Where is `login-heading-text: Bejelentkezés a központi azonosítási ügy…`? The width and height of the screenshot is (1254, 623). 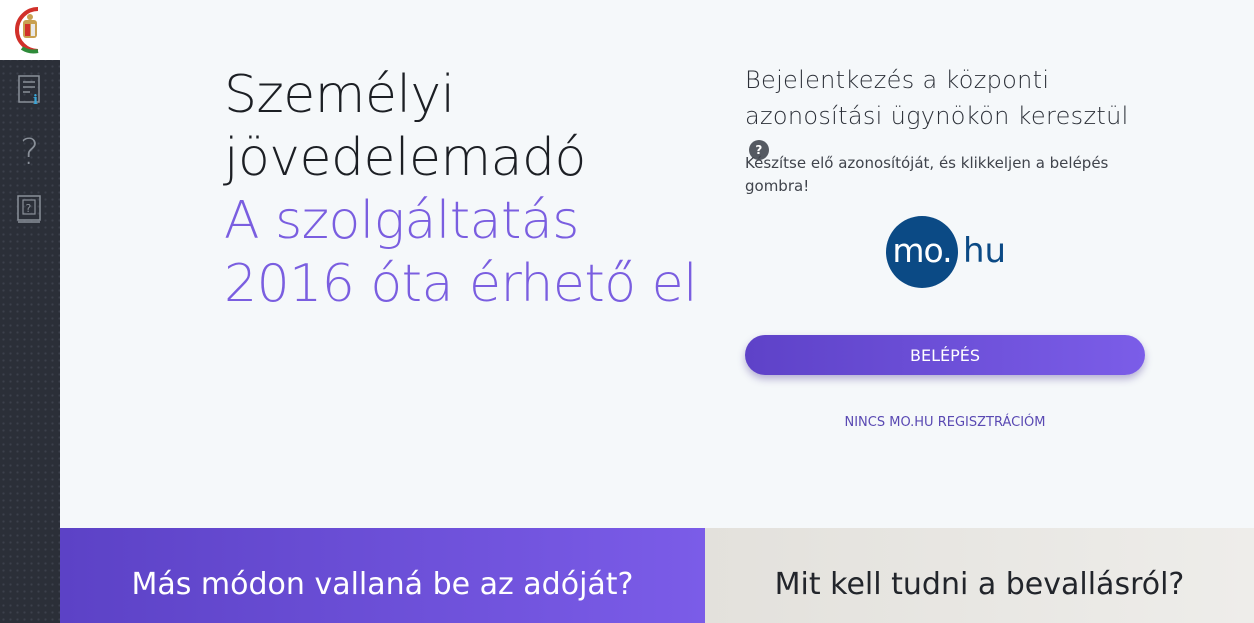 login-heading-text: Bejelentkezés a központi azonosítási ügy… is located at coordinates (937, 98).